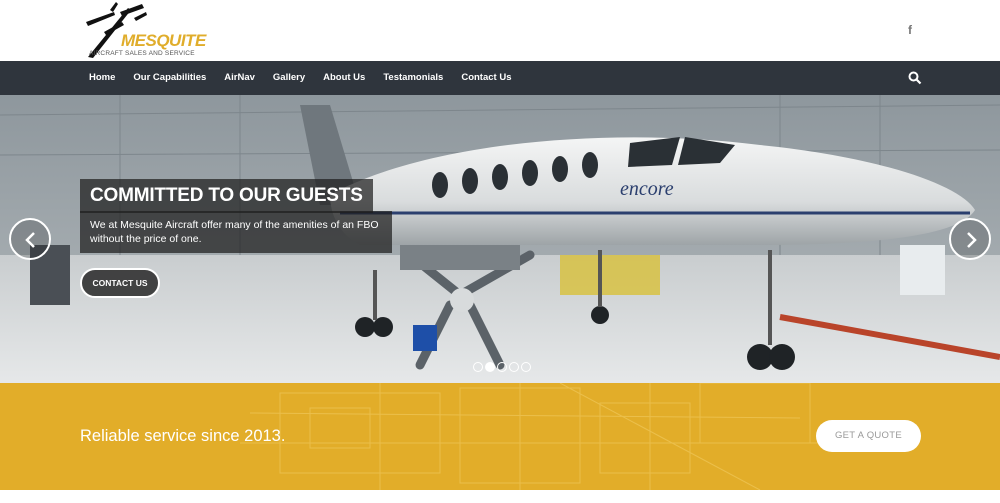 The height and width of the screenshot is (503, 1000). What do you see at coordinates (868, 436) in the screenshot?
I see `get-a-quote-button: GET A QUOTE` at bounding box center [868, 436].